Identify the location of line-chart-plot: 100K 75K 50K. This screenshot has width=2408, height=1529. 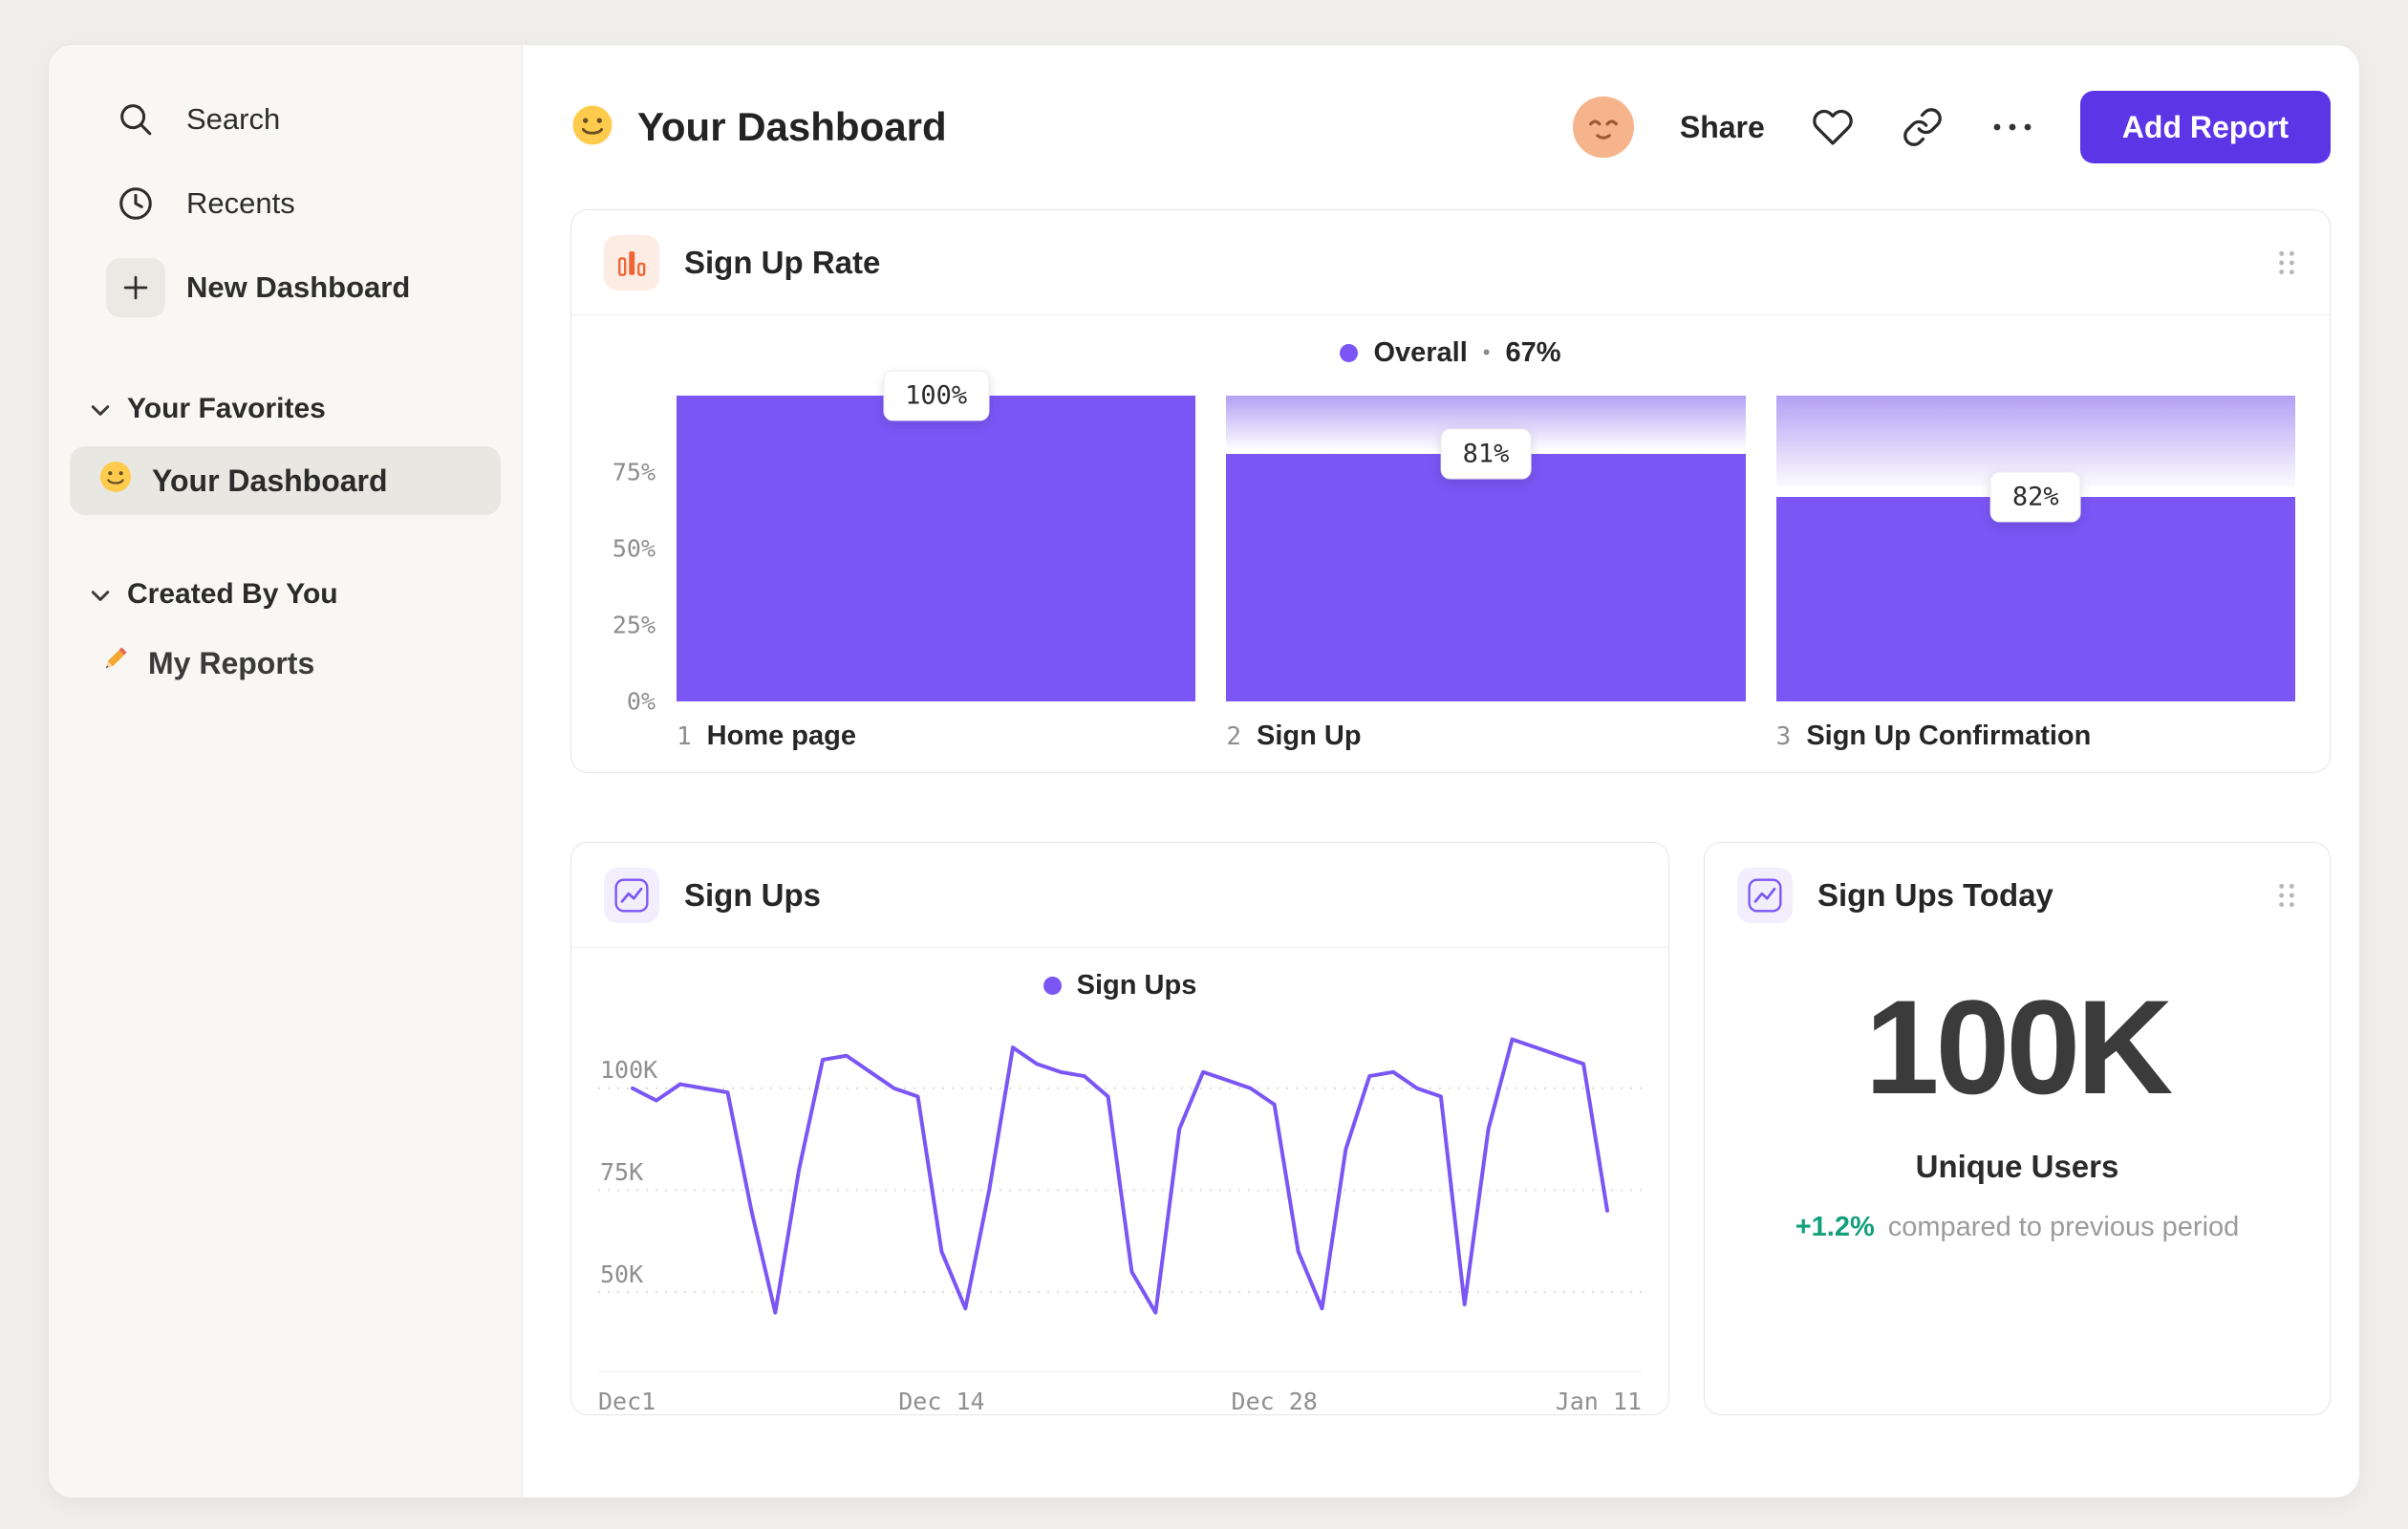
(1120, 1204).